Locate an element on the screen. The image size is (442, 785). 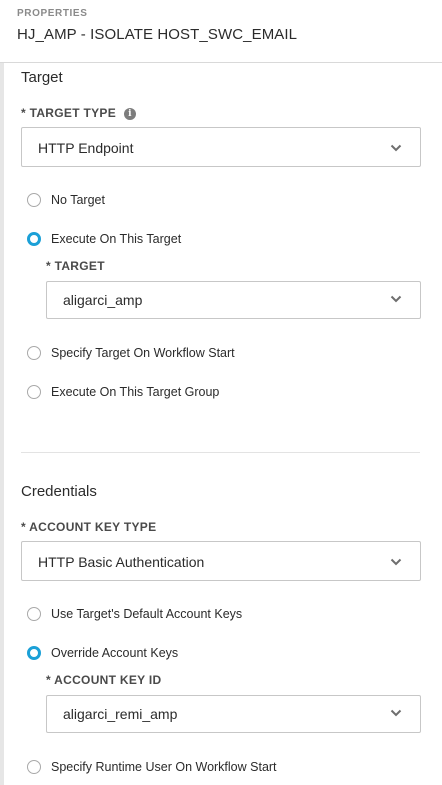
account-key-id-value: aligarci_remi_amp is located at coordinates (120, 714).